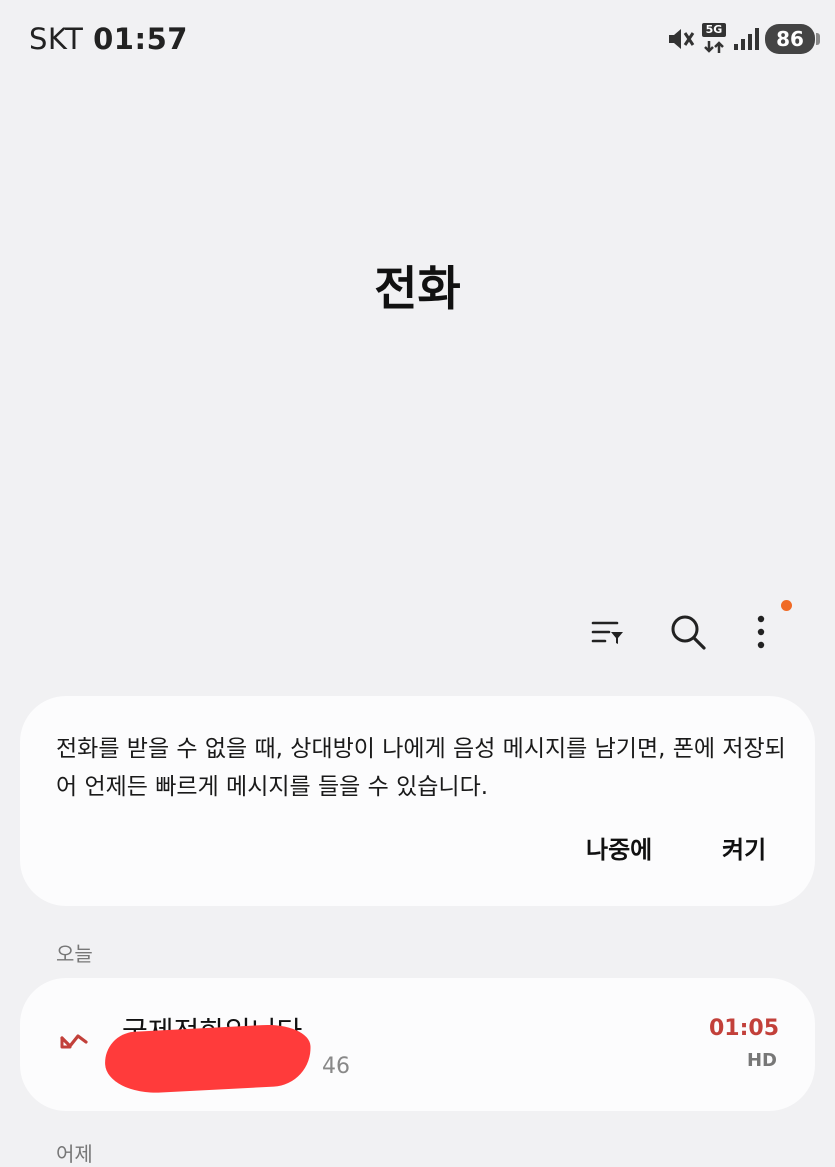  I want to click on status-icons: 5G 86, so click(743, 39).